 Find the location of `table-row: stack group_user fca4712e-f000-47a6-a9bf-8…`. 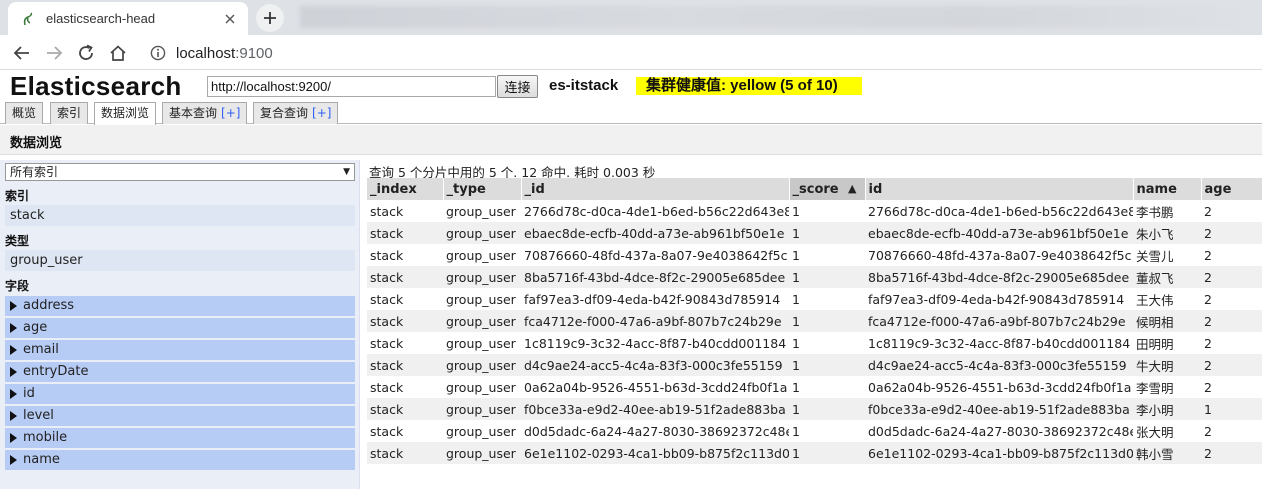

table-row: stack group_user fca4712e-f000-47a6-a9bf-8… is located at coordinates (814, 321).